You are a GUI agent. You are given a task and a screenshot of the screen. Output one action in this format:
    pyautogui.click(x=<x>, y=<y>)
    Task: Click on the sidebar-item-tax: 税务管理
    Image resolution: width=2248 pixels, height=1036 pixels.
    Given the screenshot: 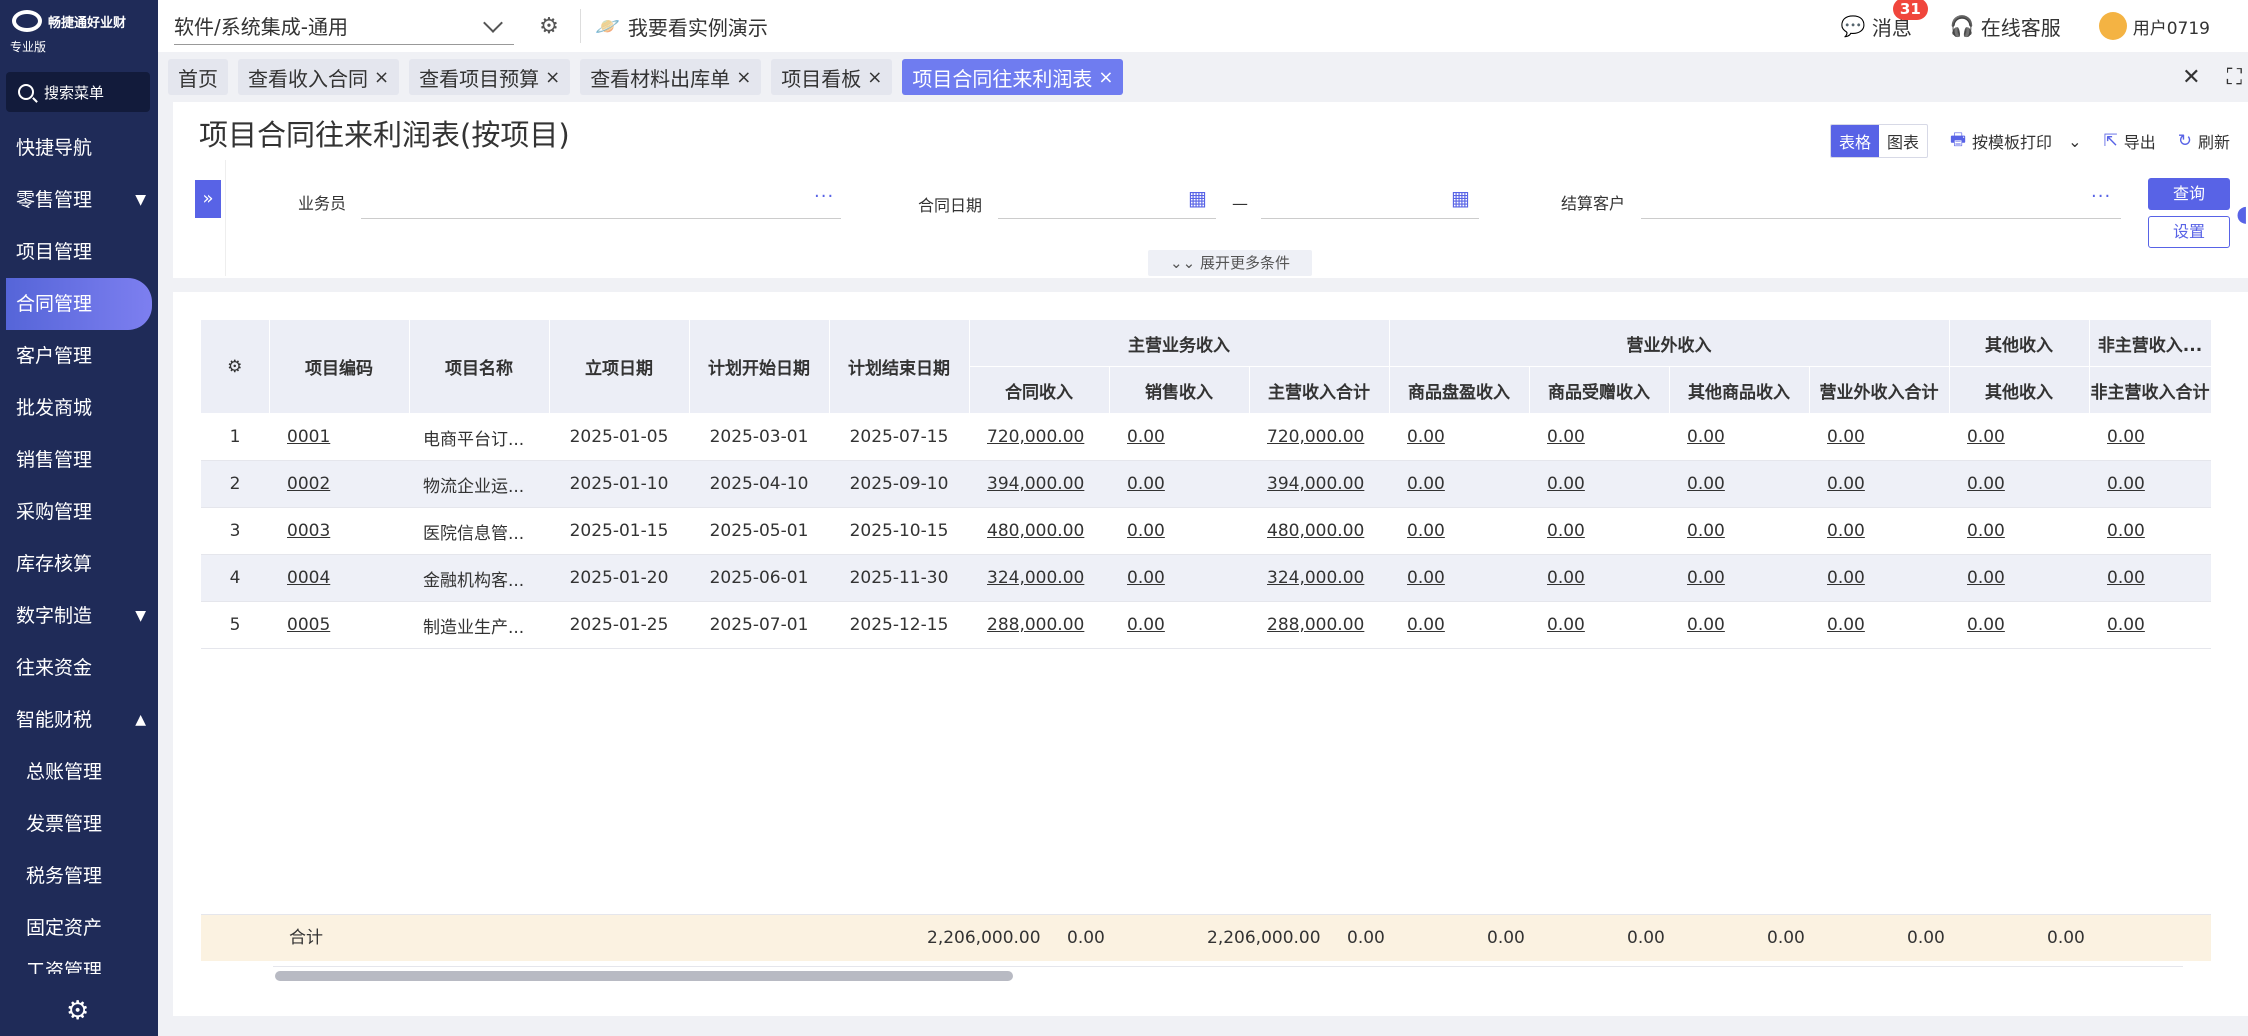 What is the action you would take?
    pyautogui.click(x=79, y=876)
    